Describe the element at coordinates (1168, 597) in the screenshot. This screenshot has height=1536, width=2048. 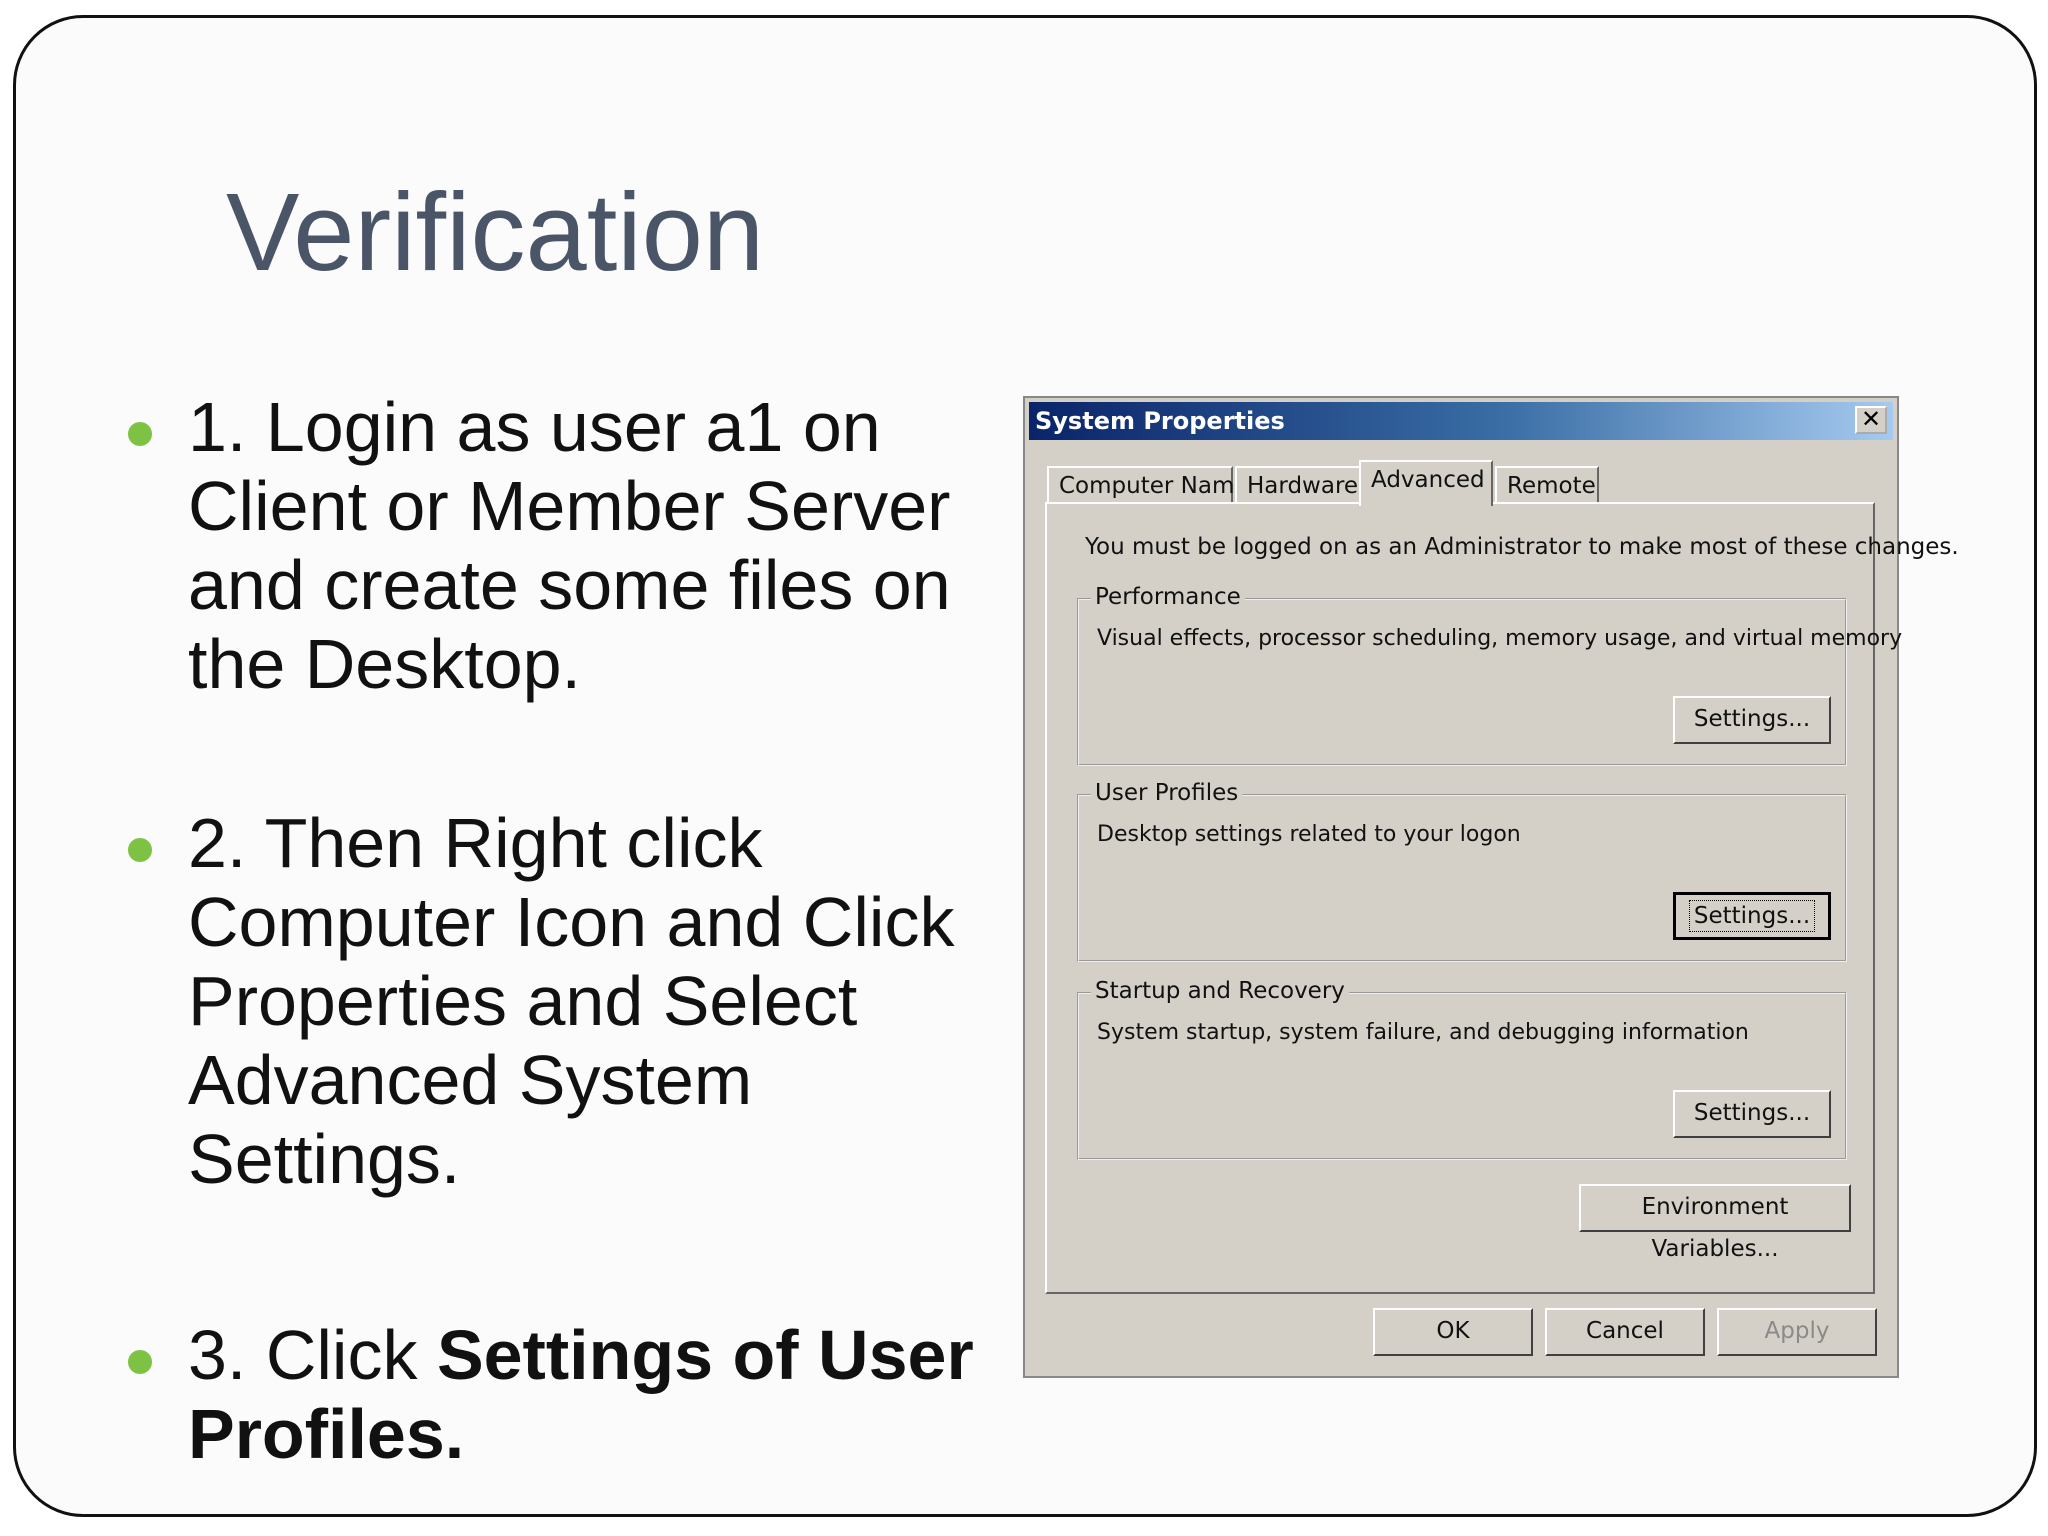
I see `group-label: Performance` at that location.